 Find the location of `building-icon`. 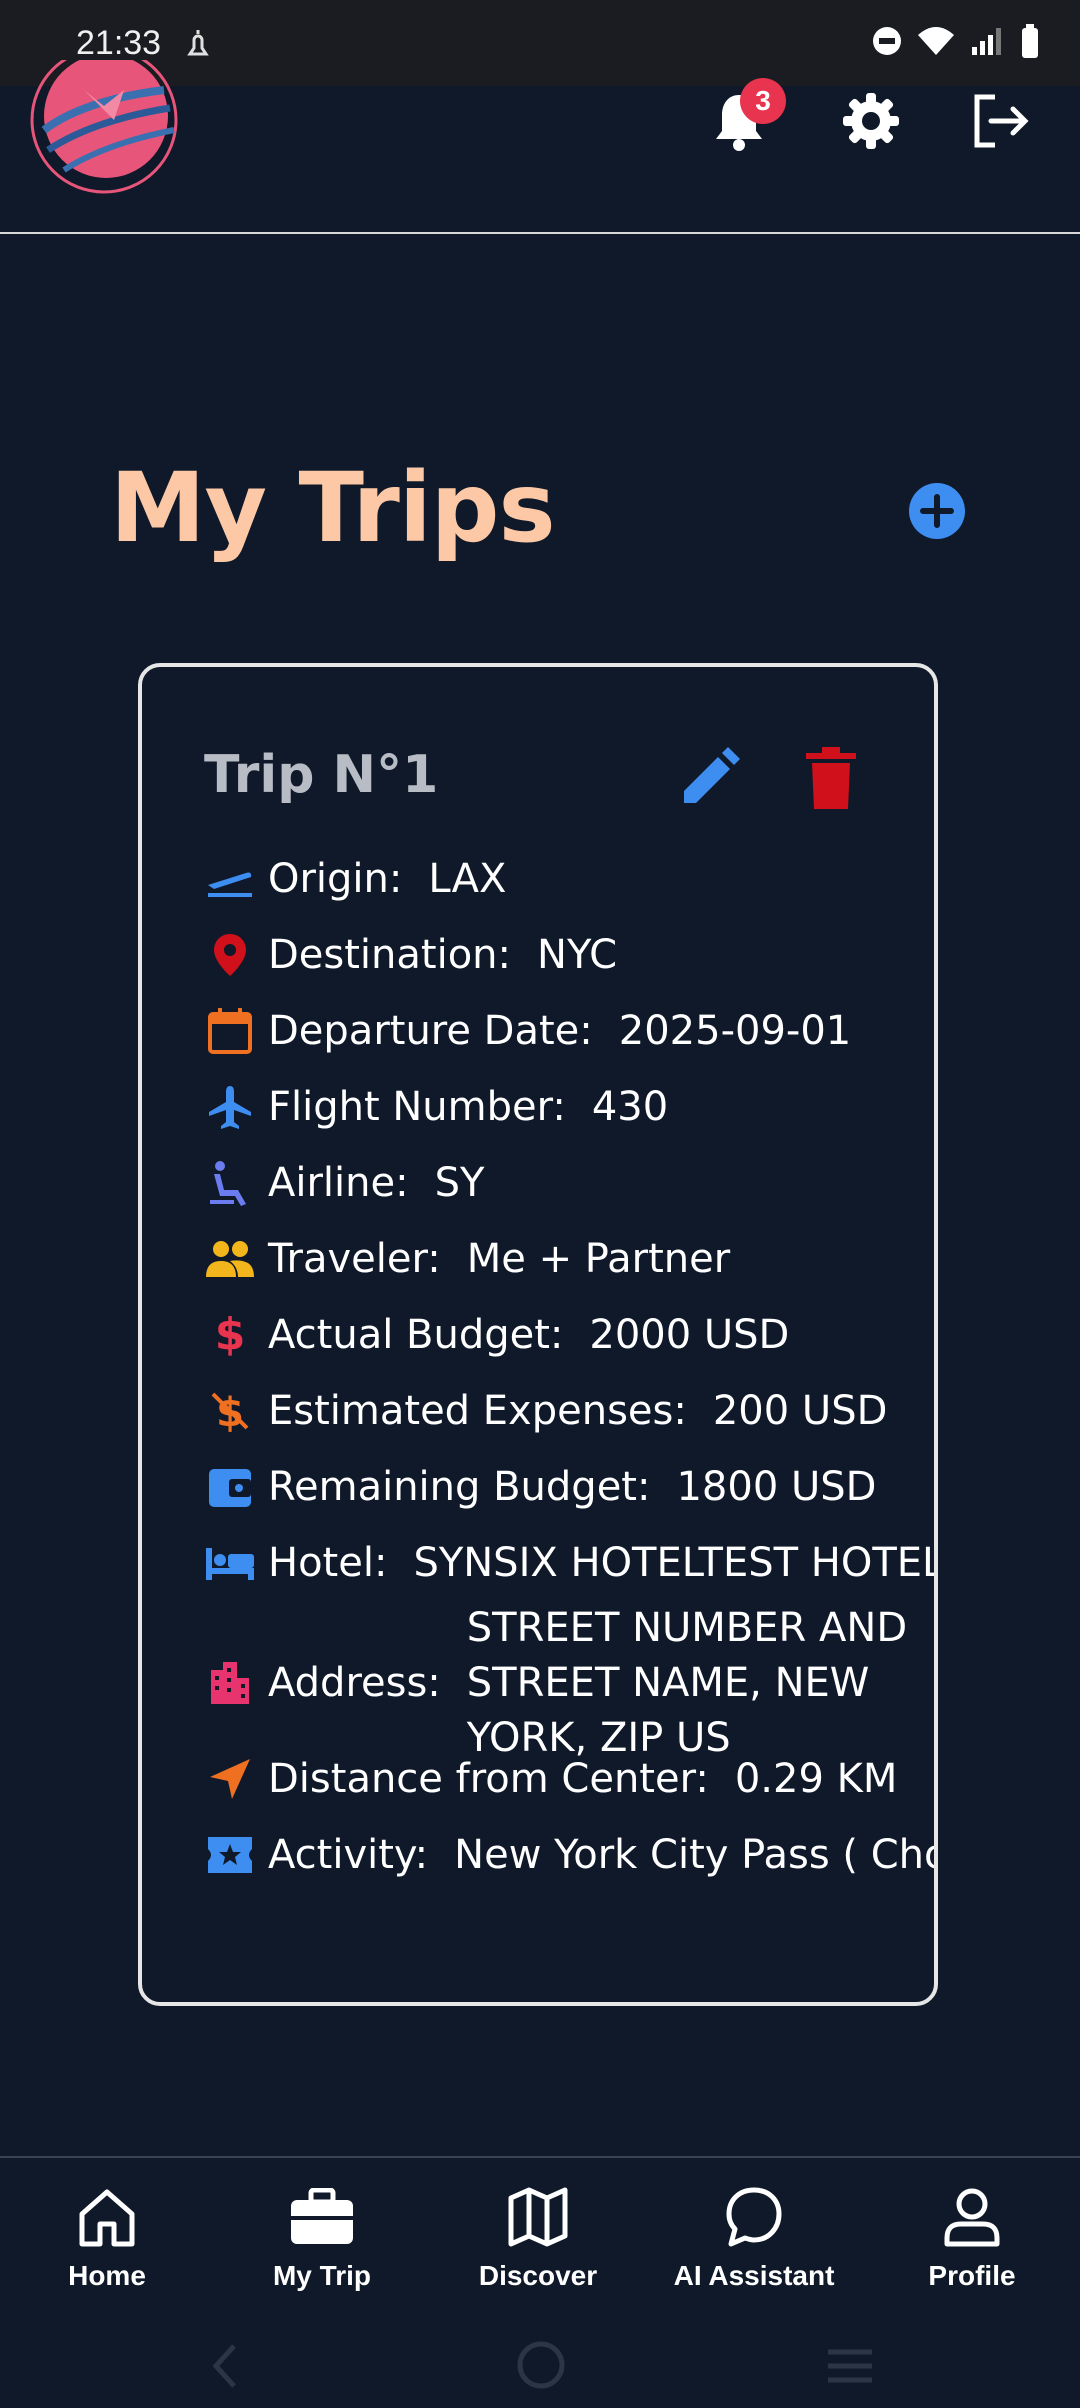

building-icon is located at coordinates (230, 1683).